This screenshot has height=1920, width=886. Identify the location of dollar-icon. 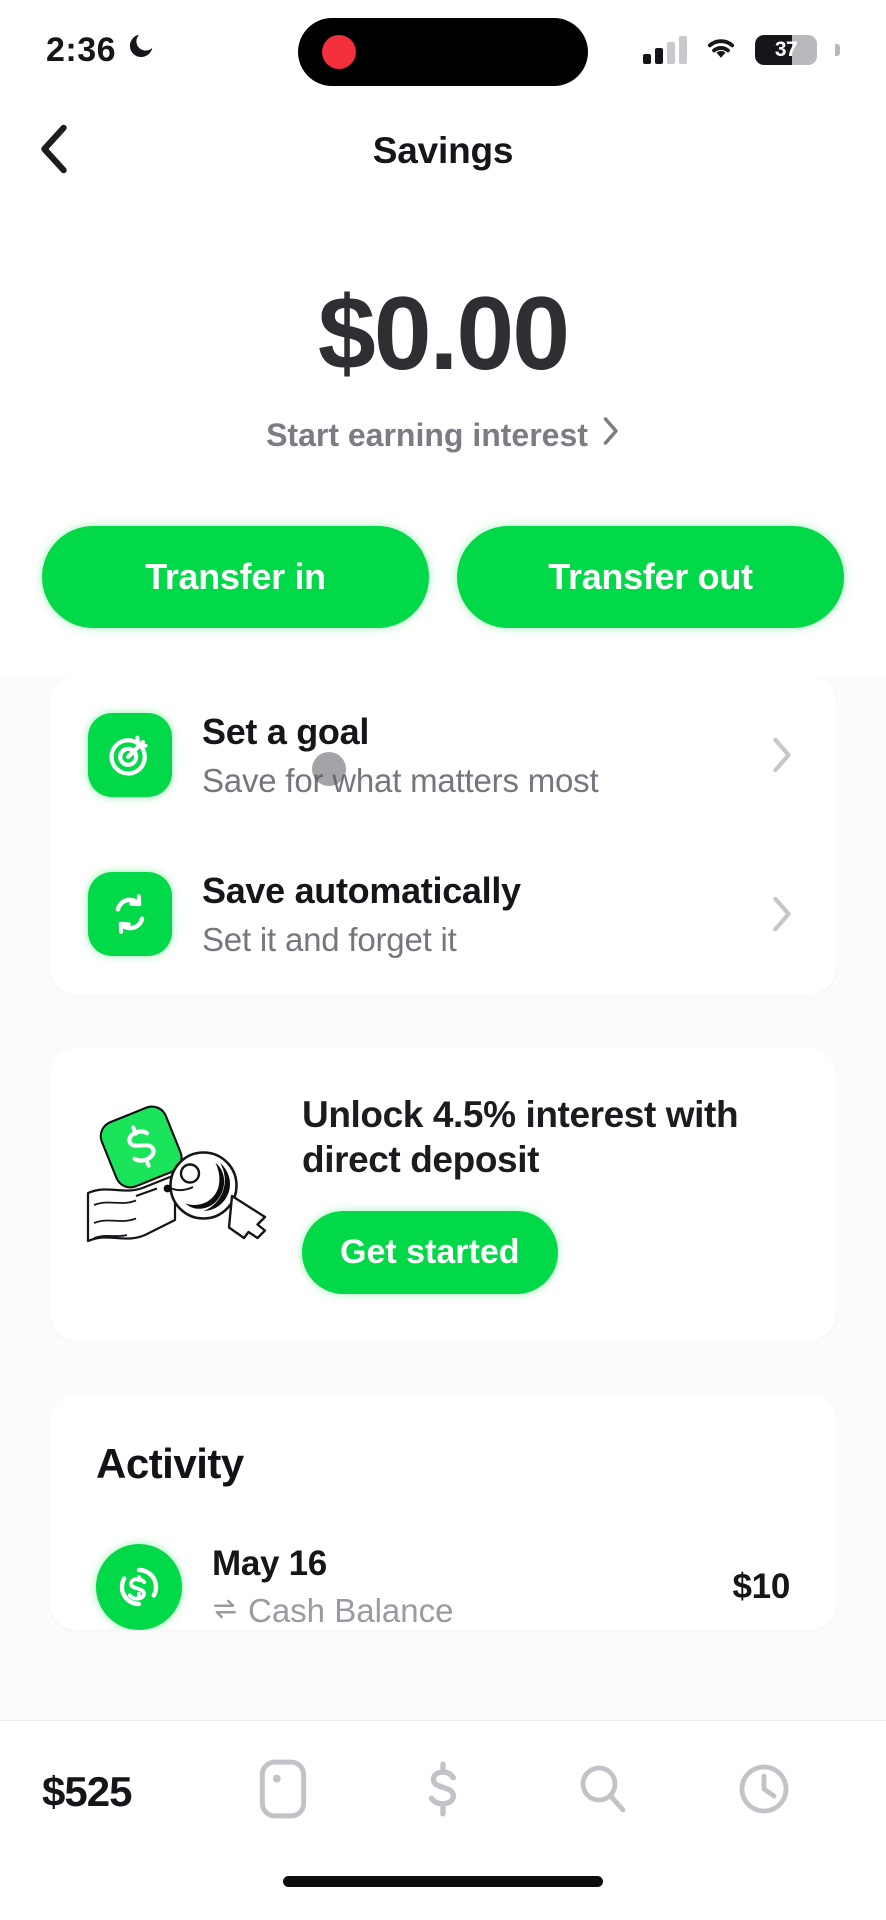
(443, 1791).